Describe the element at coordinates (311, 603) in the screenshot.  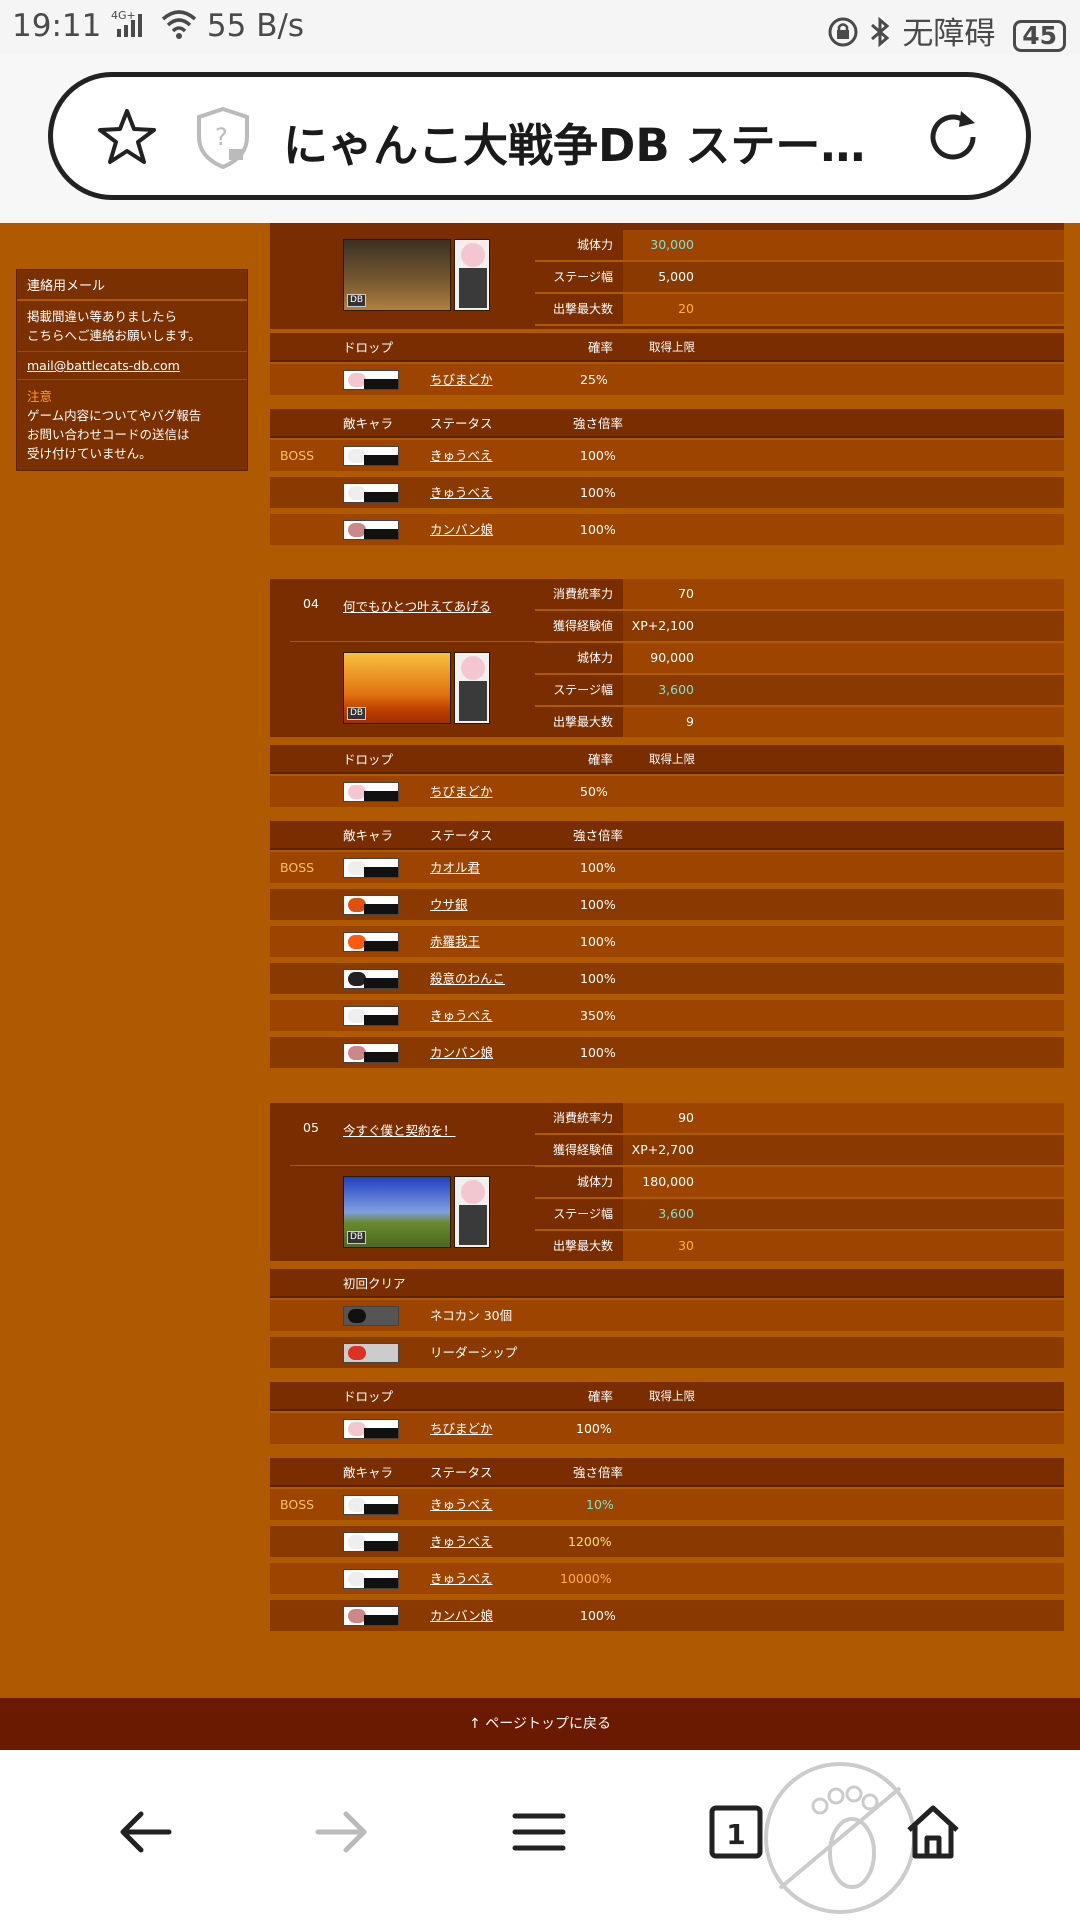
I see `stage-number: 04` at that location.